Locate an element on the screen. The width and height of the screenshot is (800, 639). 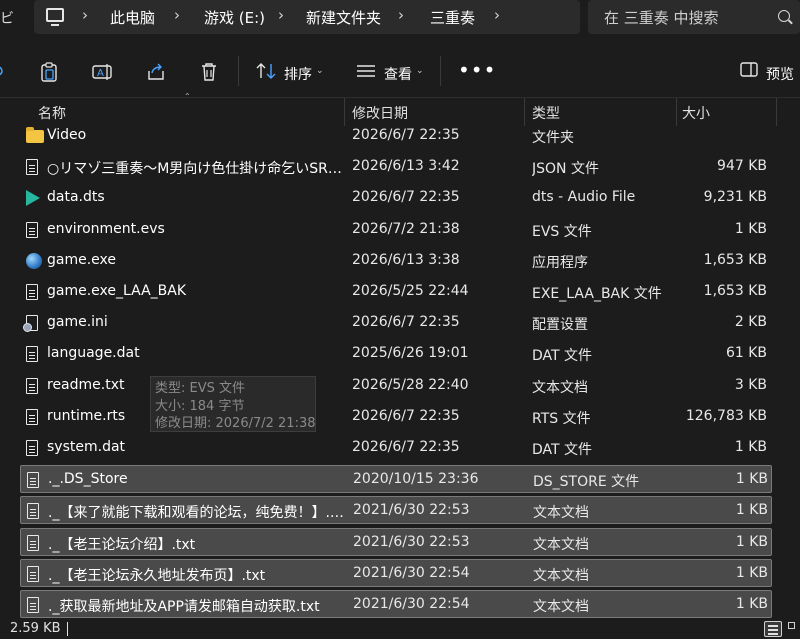
search-placeholder: 在 三重奏 中搜索 is located at coordinates (661, 18).